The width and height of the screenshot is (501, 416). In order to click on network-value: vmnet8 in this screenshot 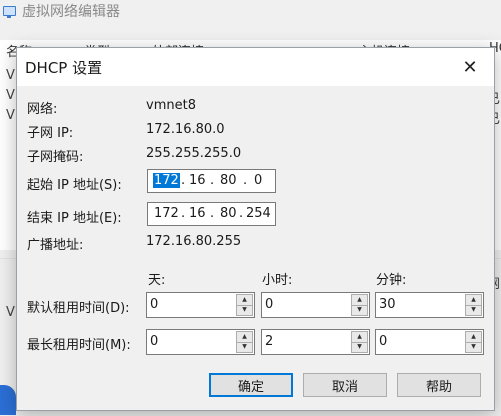, I will do `click(171, 105)`.